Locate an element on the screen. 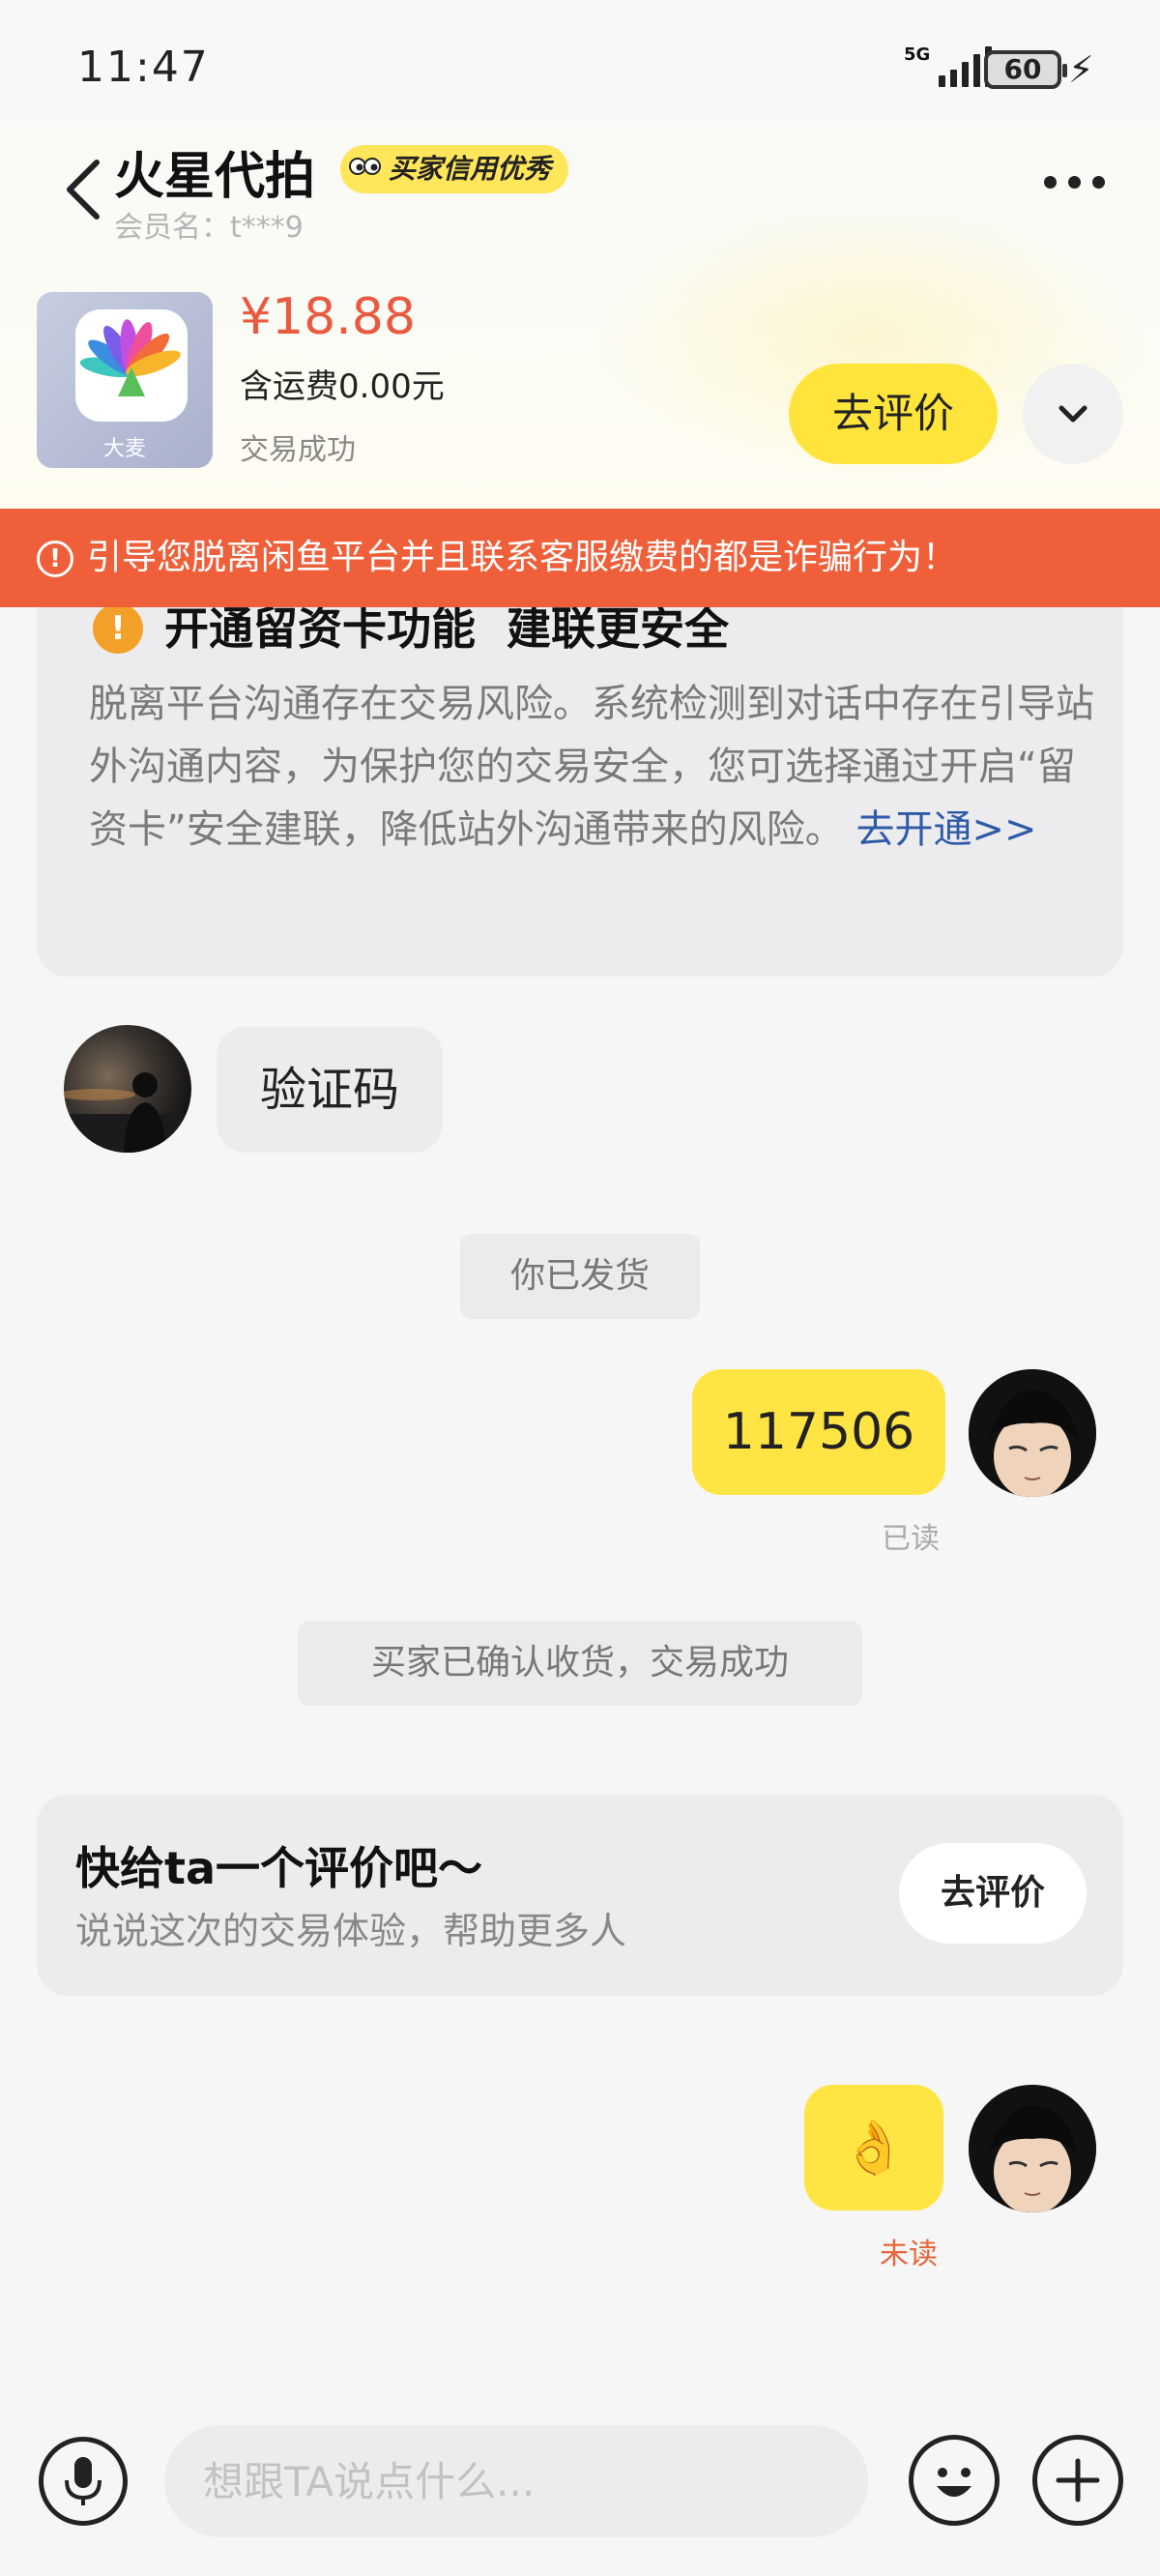  network-type: 5G is located at coordinates (917, 54).